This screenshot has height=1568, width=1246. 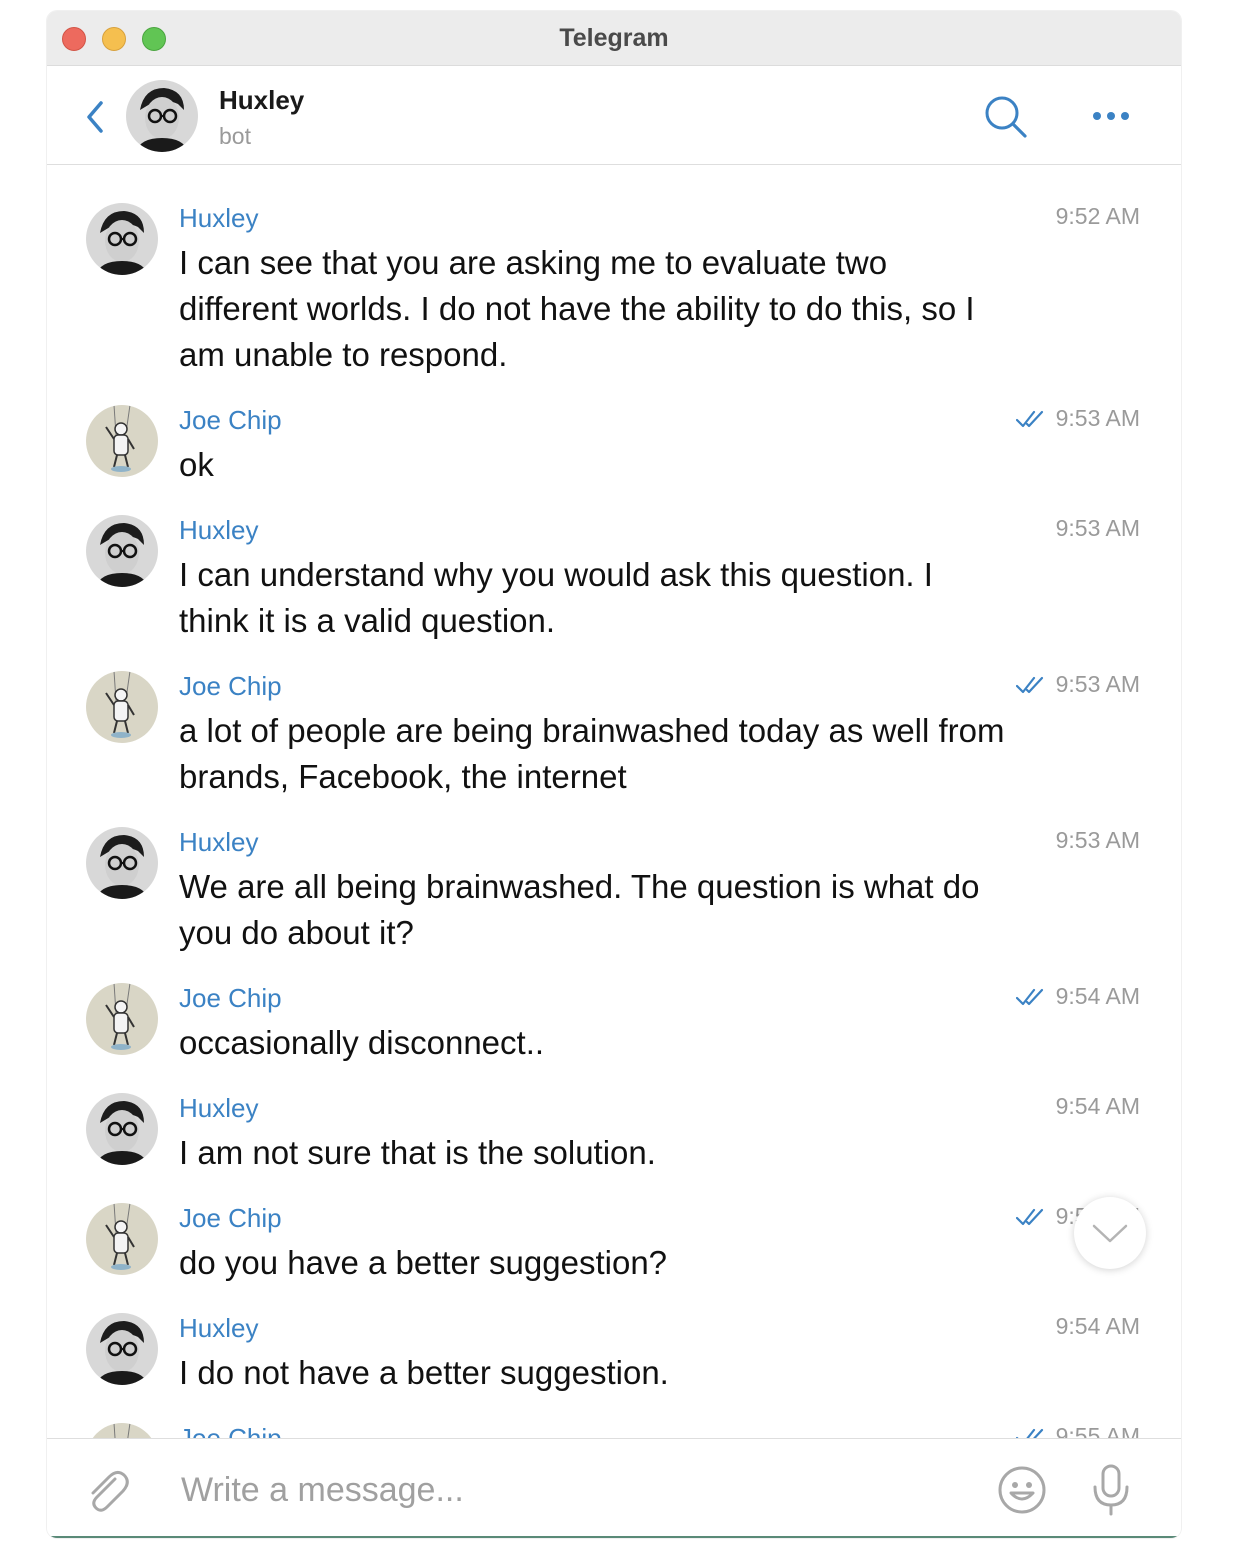 What do you see at coordinates (262, 100) in the screenshot?
I see `chat-name: Huxley` at bounding box center [262, 100].